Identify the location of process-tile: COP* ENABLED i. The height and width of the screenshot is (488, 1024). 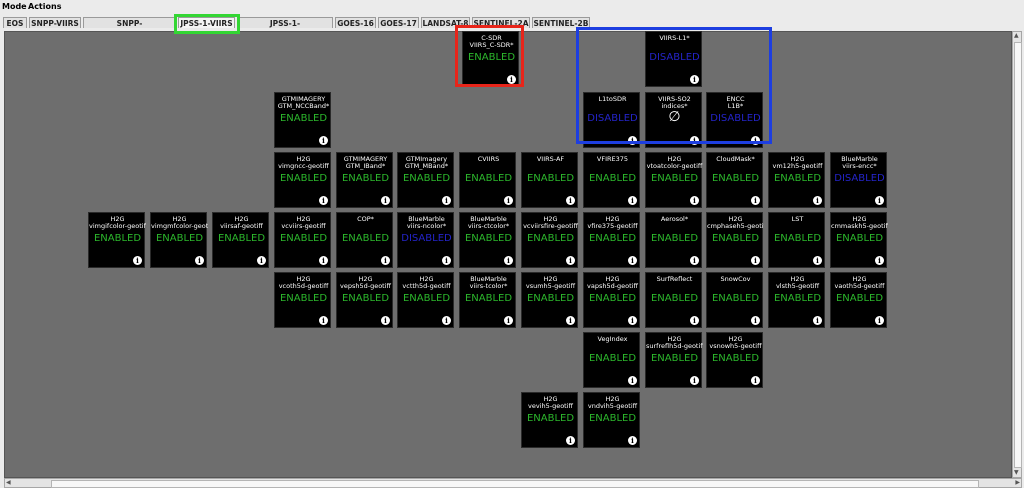
(364, 240).